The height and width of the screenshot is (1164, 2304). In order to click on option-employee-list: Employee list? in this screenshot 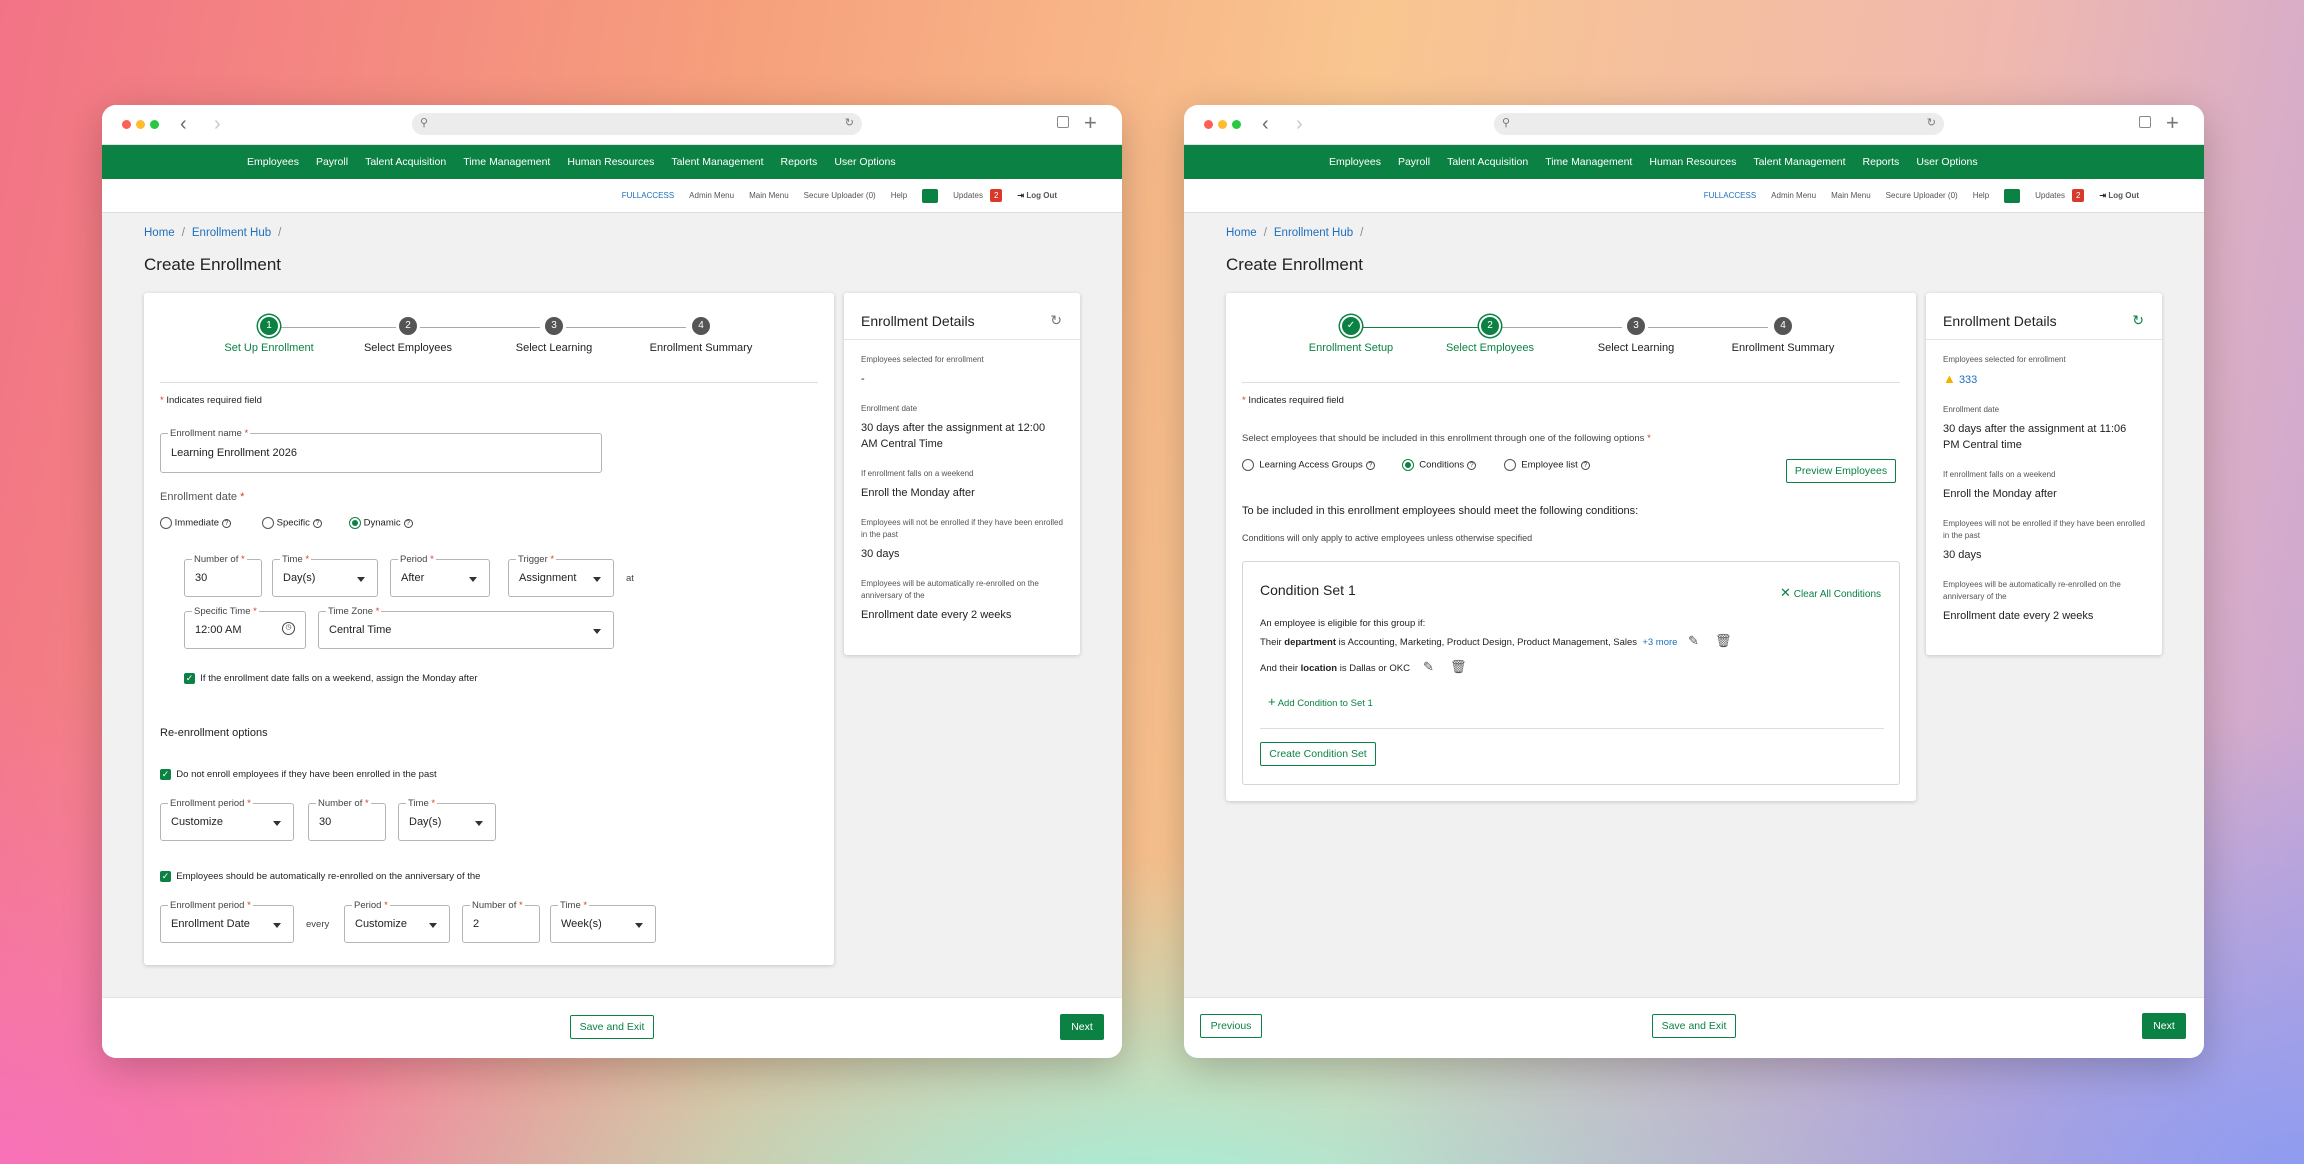, I will do `click(1547, 465)`.